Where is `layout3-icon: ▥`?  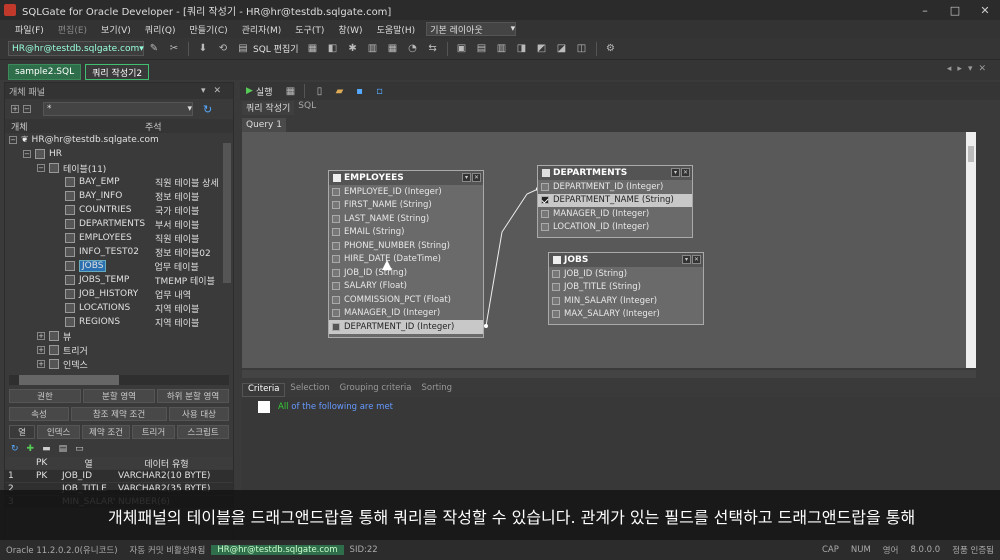 layout3-icon: ▥ is located at coordinates (502, 49).